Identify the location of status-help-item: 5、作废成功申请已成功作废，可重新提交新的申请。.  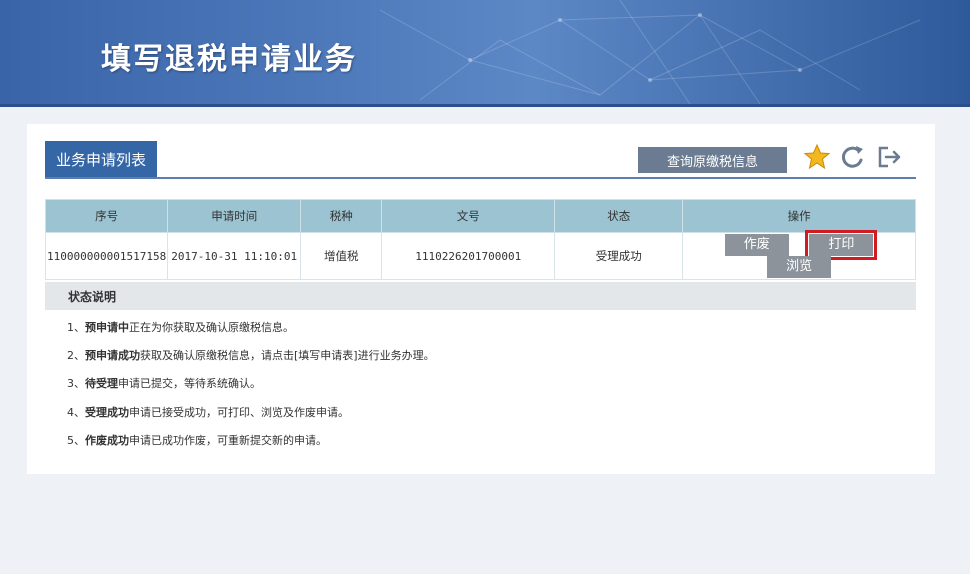
(197, 440).